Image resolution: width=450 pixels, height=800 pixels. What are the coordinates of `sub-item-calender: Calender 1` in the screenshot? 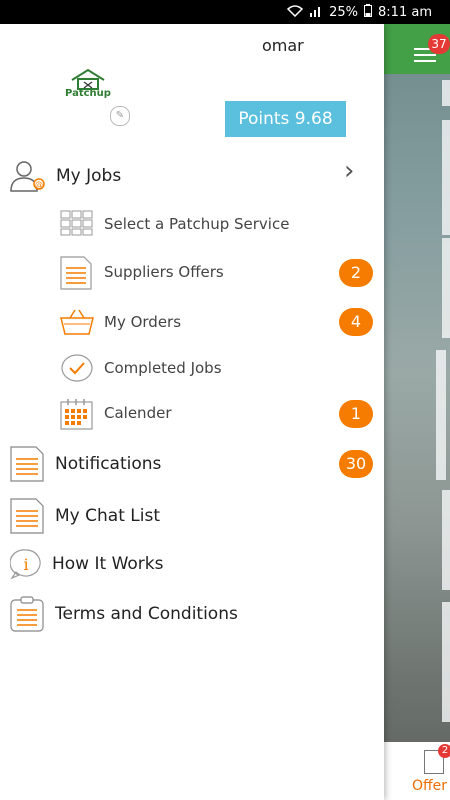 It's located at (192, 414).